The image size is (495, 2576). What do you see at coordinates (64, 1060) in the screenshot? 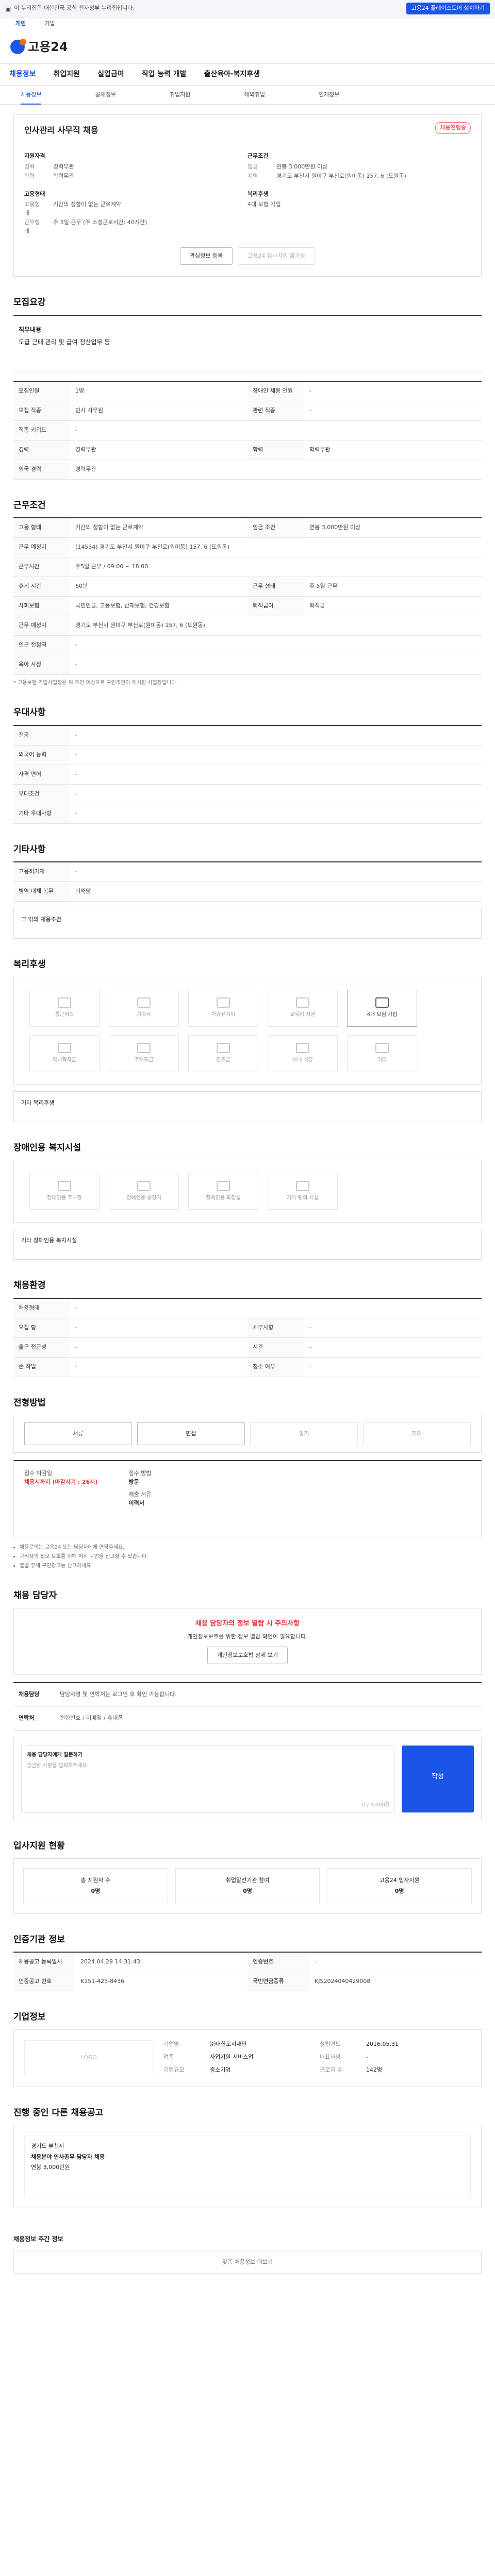
I see `welfare-label: 자녀학자금` at bounding box center [64, 1060].